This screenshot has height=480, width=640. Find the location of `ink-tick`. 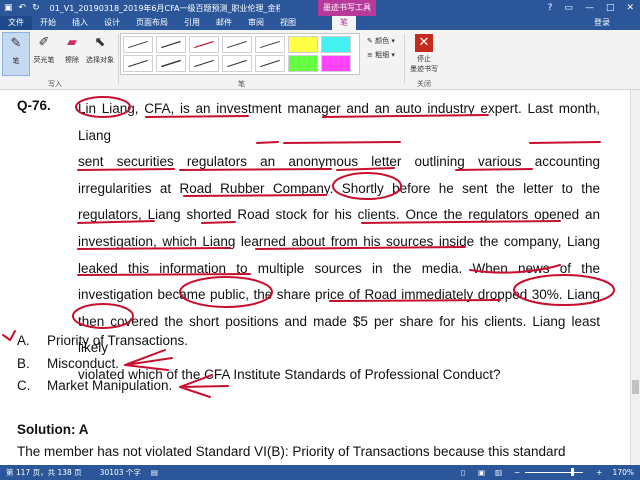

ink-tick is located at coordinates (9, 336).